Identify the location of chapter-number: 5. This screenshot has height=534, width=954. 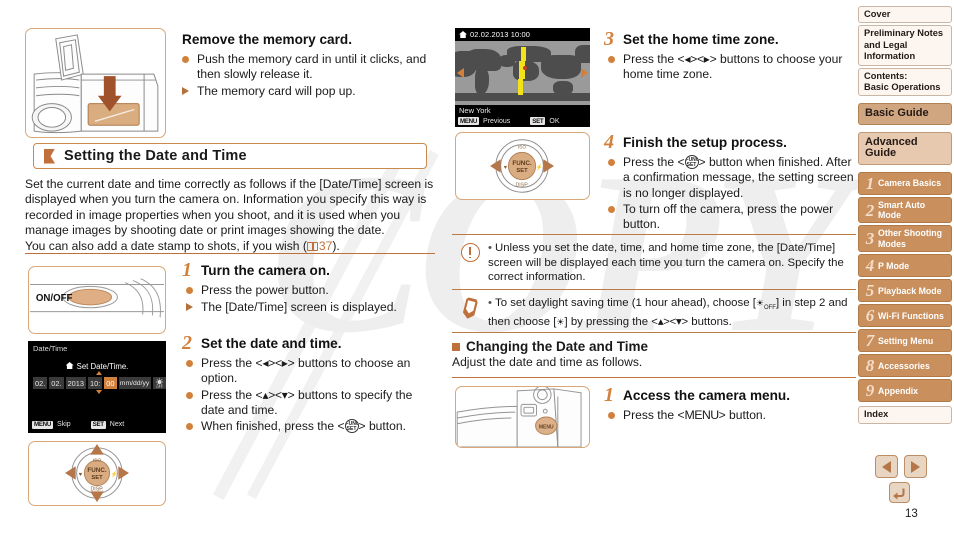
(870, 291).